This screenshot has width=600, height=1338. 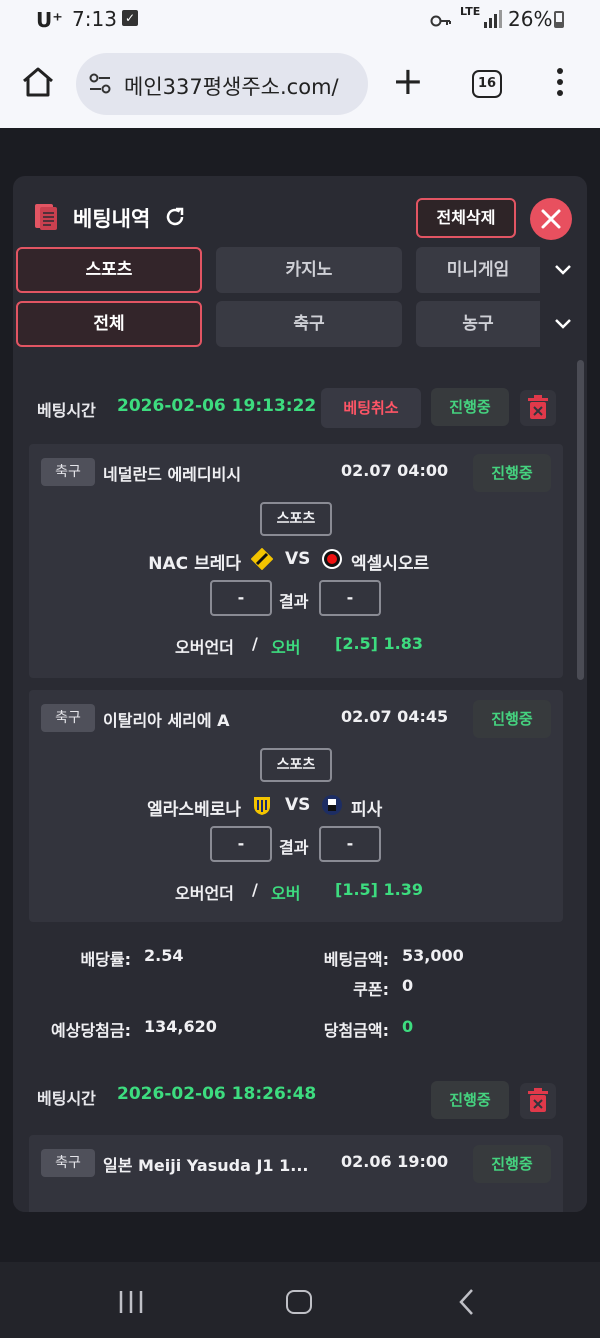 I want to click on tab-minigame: 미니게임, so click(x=478, y=270).